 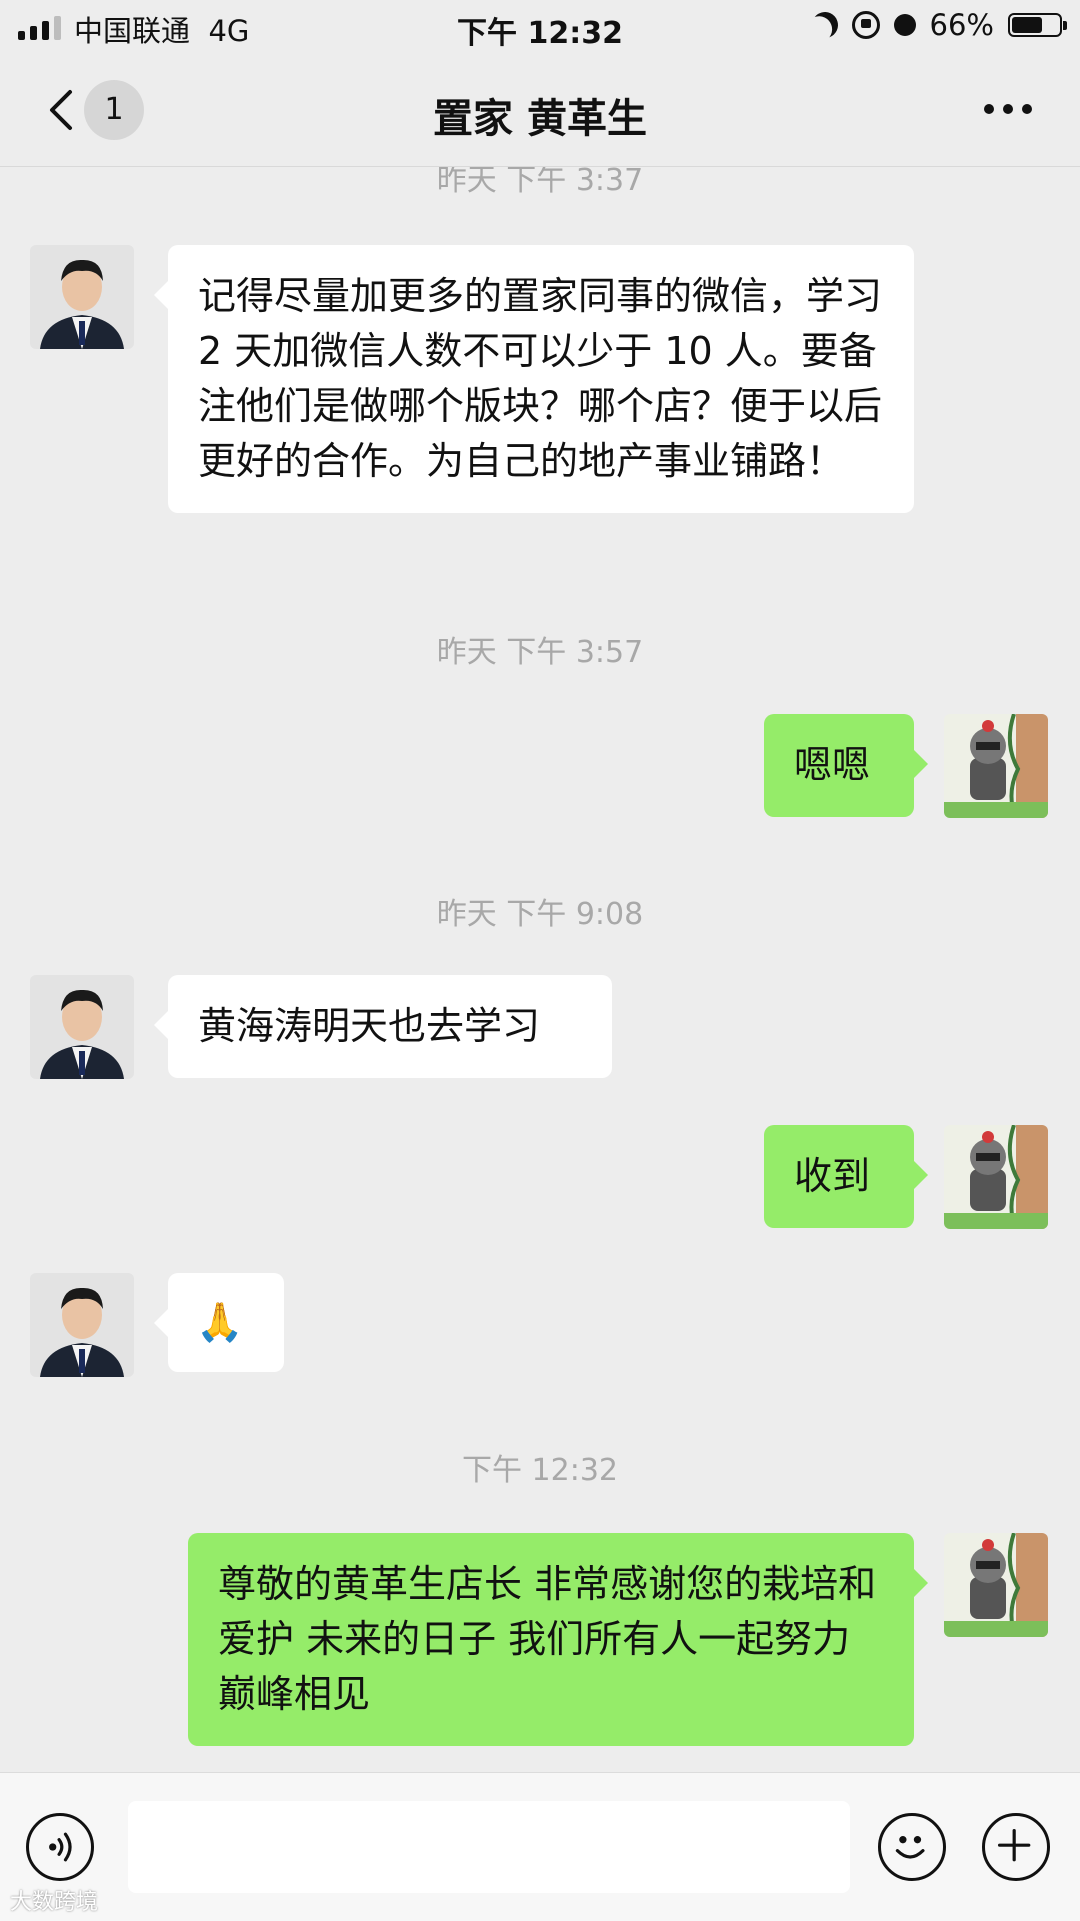 What do you see at coordinates (846, 765) in the screenshot?
I see `outgoing-message: 嗯嗯` at bounding box center [846, 765].